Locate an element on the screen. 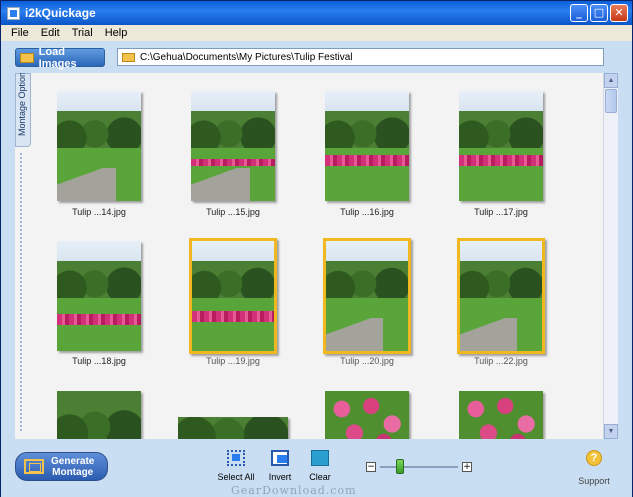 The image size is (633, 497). montage-icon is located at coordinates (34, 466).